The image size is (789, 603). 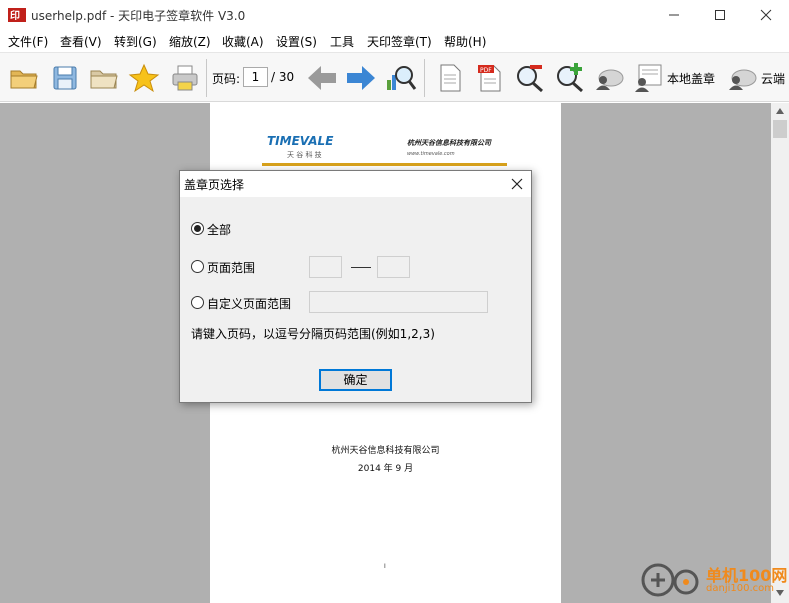 What do you see at coordinates (313, 334) in the screenshot?
I see `dialog-hint: 请键入页码，以逗号分隔页码范围(例如1,2,3)` at bounding box center [313, 334].